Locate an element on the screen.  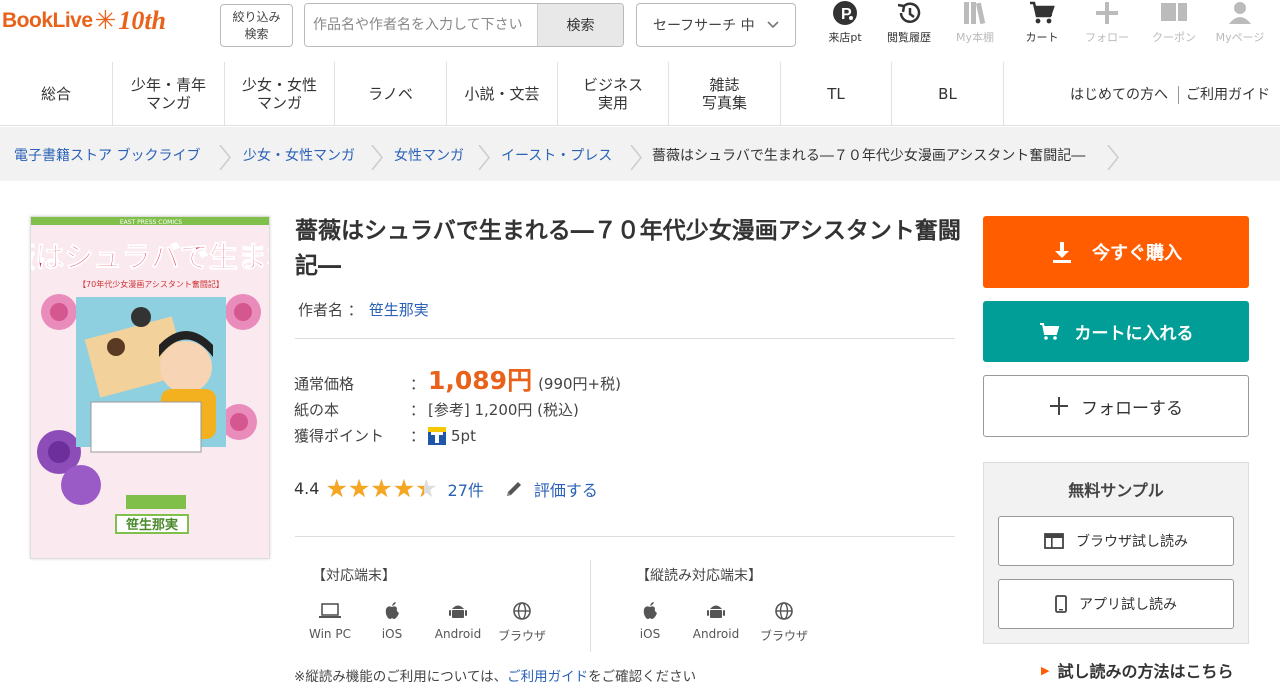
search-input is located at coordinates (421, 25).